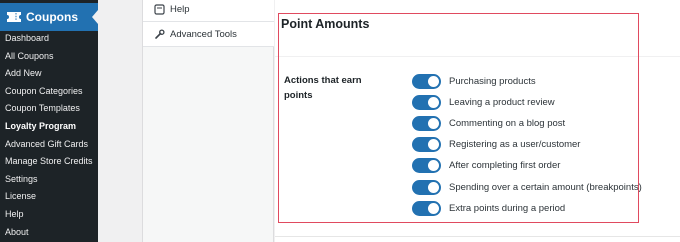 The image size is (680, 242). Describe the element at coordinates (49, 57) in the screenshot. I see `sidebar-item-all-coupons: All Coupons` at that location.